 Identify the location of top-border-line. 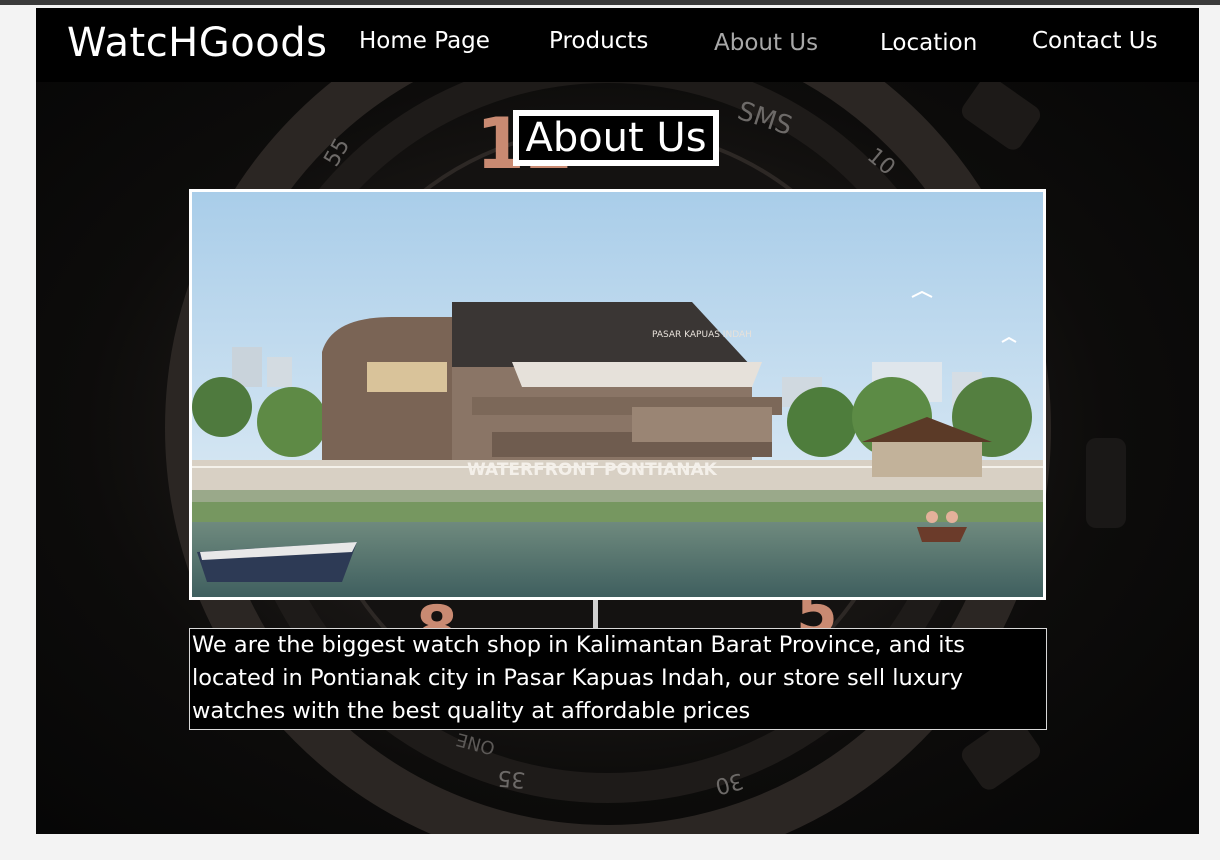
(610, 2).